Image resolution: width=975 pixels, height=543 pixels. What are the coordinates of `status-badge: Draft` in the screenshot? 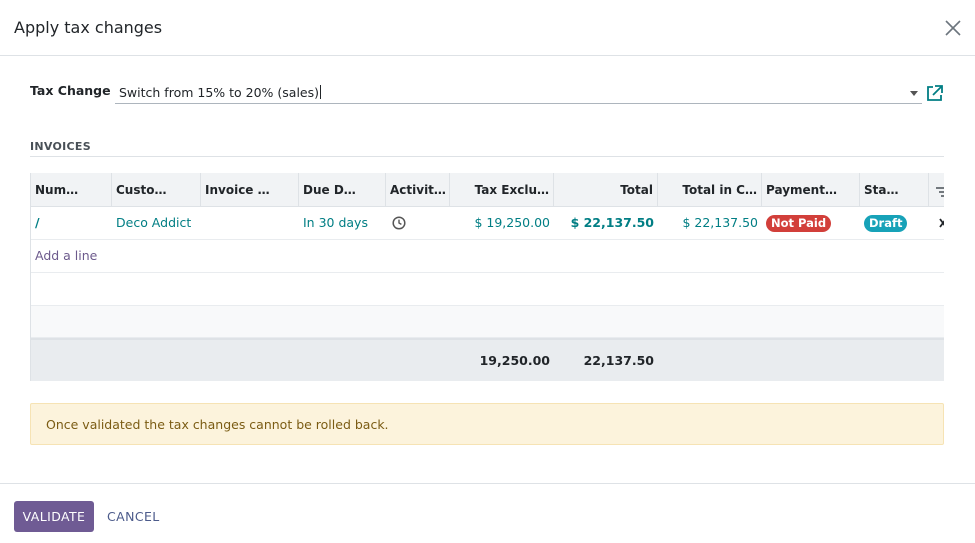 It's located at (886, 223).